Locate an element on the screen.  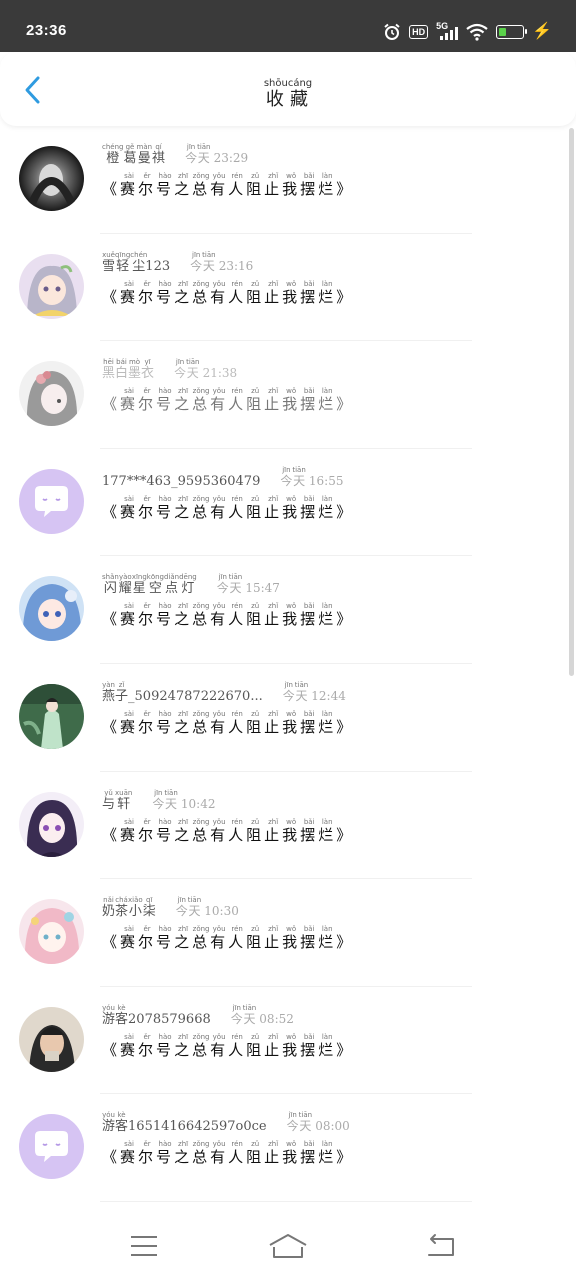
name-char: 客kè is located at coordinates (122, 1123).